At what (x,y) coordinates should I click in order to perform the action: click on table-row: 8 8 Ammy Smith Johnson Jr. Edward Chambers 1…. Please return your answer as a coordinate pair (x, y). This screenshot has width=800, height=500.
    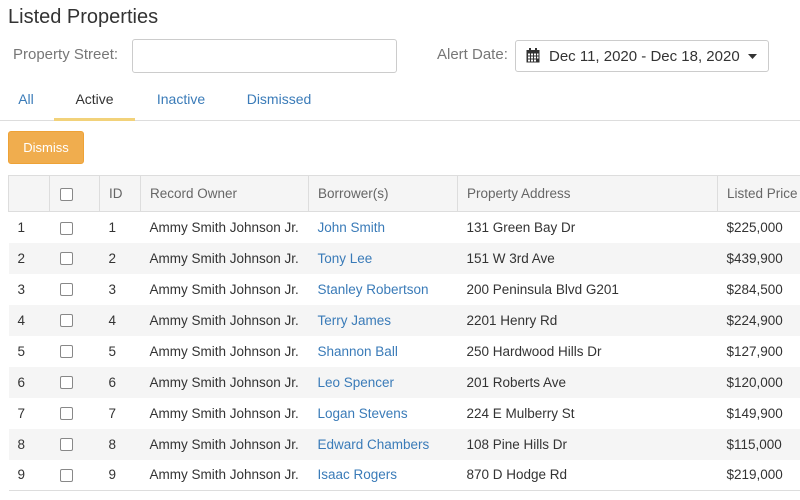
    Looking at the image, I should click on (404, 444).